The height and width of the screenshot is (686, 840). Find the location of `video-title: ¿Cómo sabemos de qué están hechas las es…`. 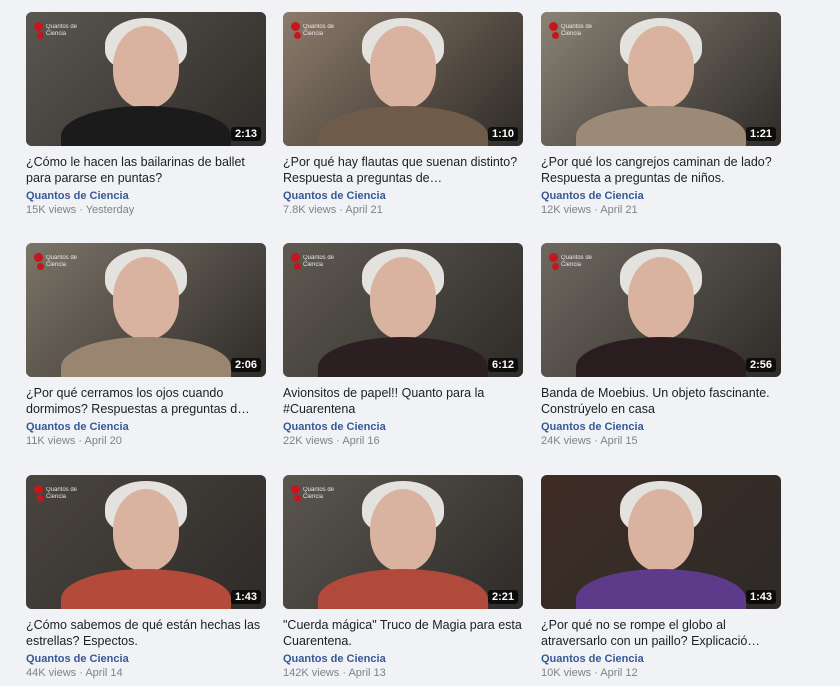

video-title: ¿Cómo sabemos de qué están hechas las es… is located at coordinates (146, 633).